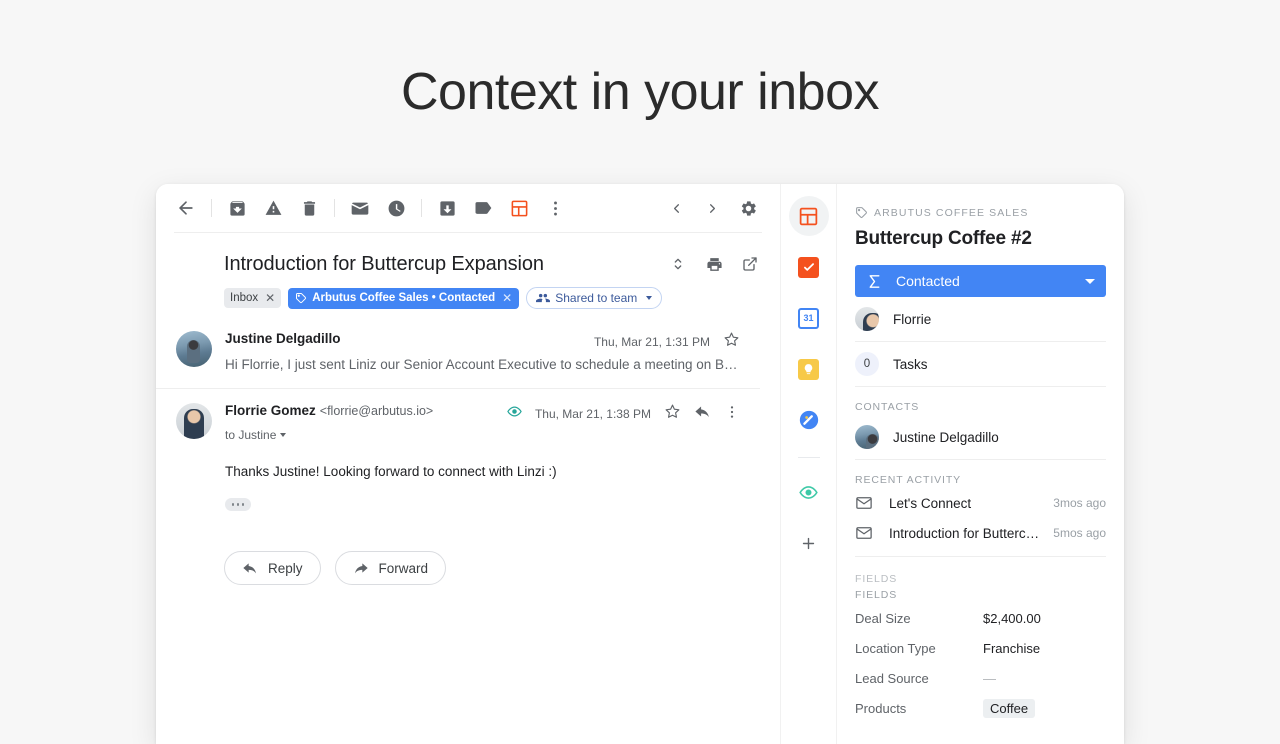 The image size is (1280, 744). I want to click on message-date: Thu, Mar 21, 1:38 PM, so click(592, 414).